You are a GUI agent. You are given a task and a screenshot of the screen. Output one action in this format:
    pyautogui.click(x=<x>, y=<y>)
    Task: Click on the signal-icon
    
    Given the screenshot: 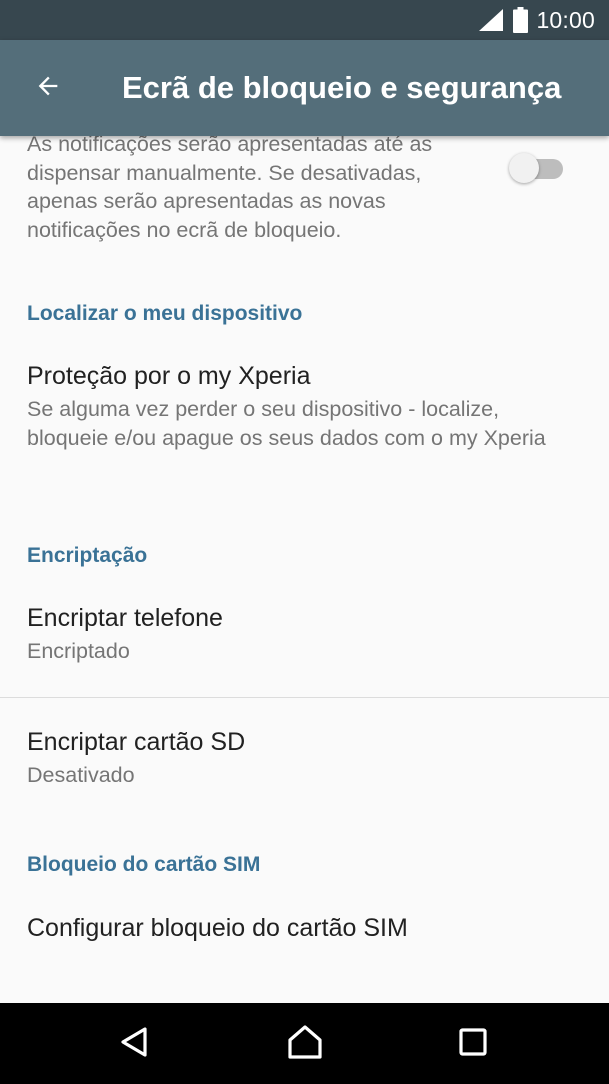 What is the action you would take?
    pyautogui.click(x=491, y=20)
    